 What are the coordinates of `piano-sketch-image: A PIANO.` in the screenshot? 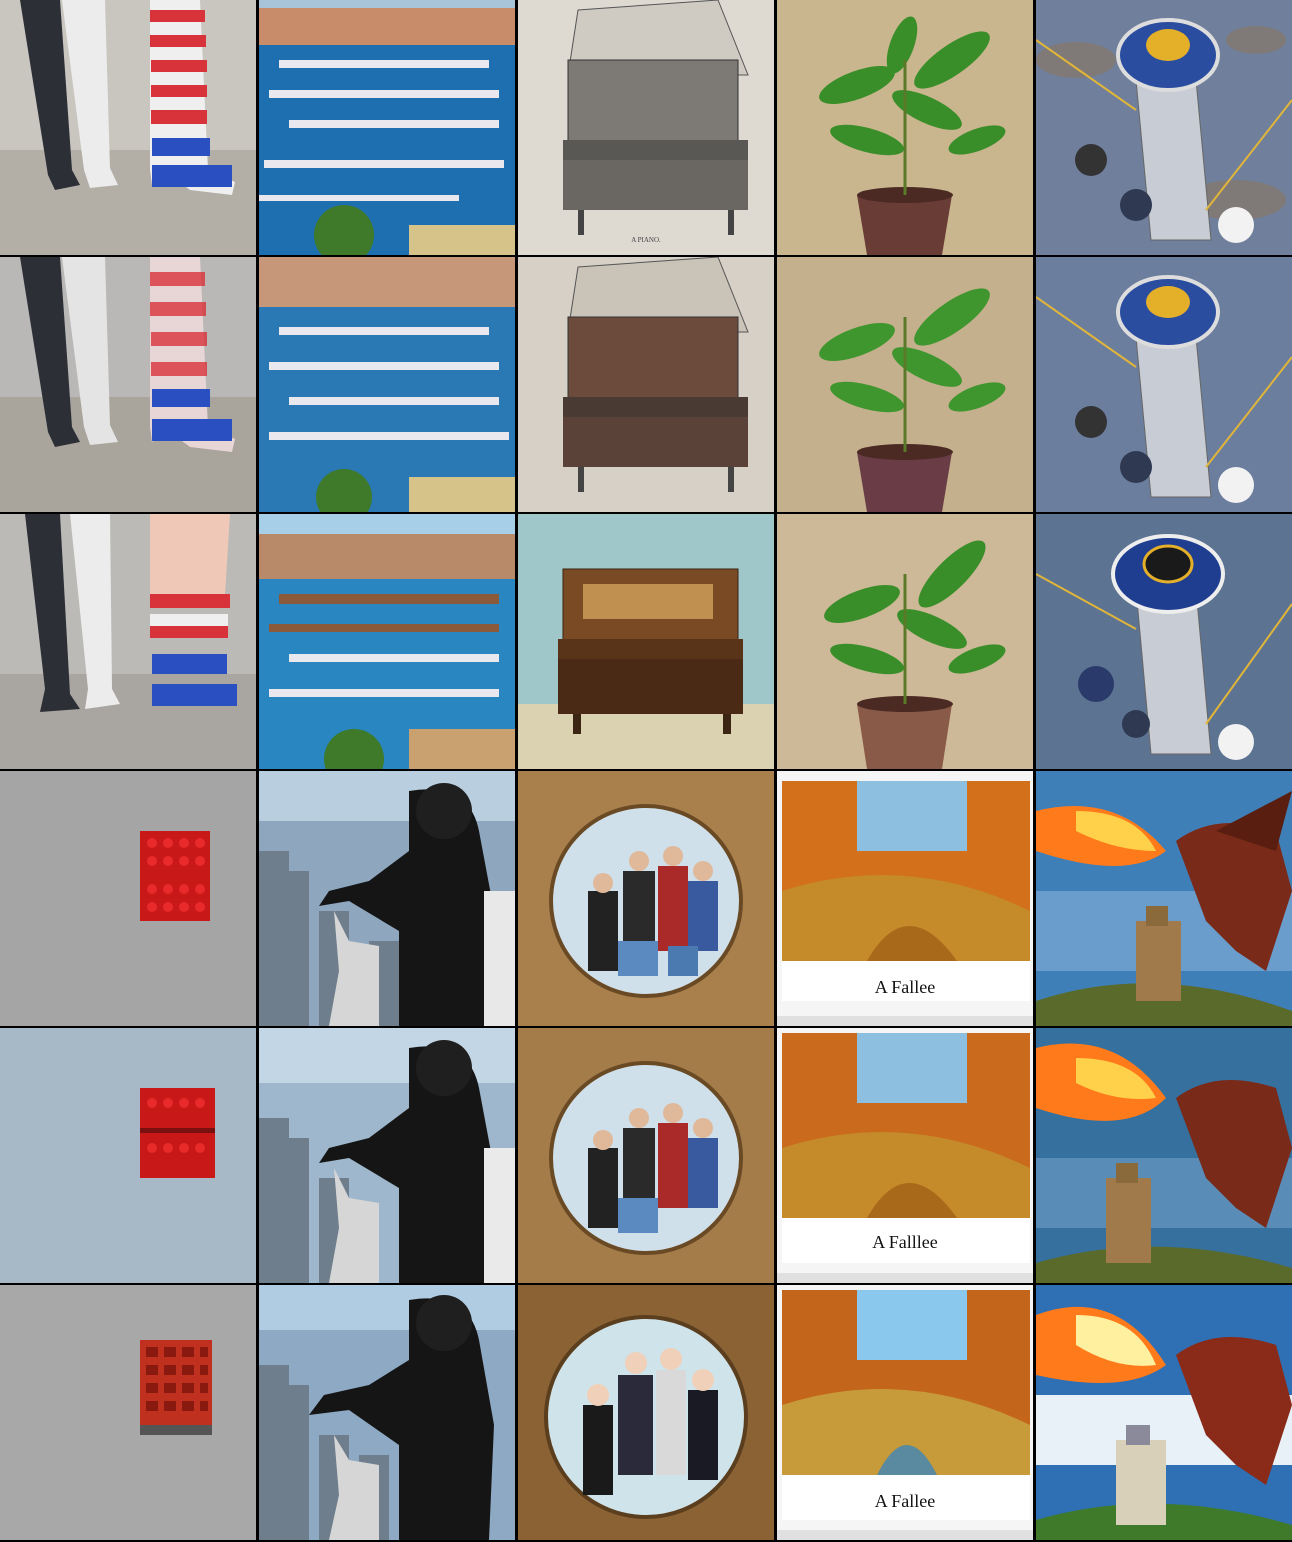 It's located at (646, 127).